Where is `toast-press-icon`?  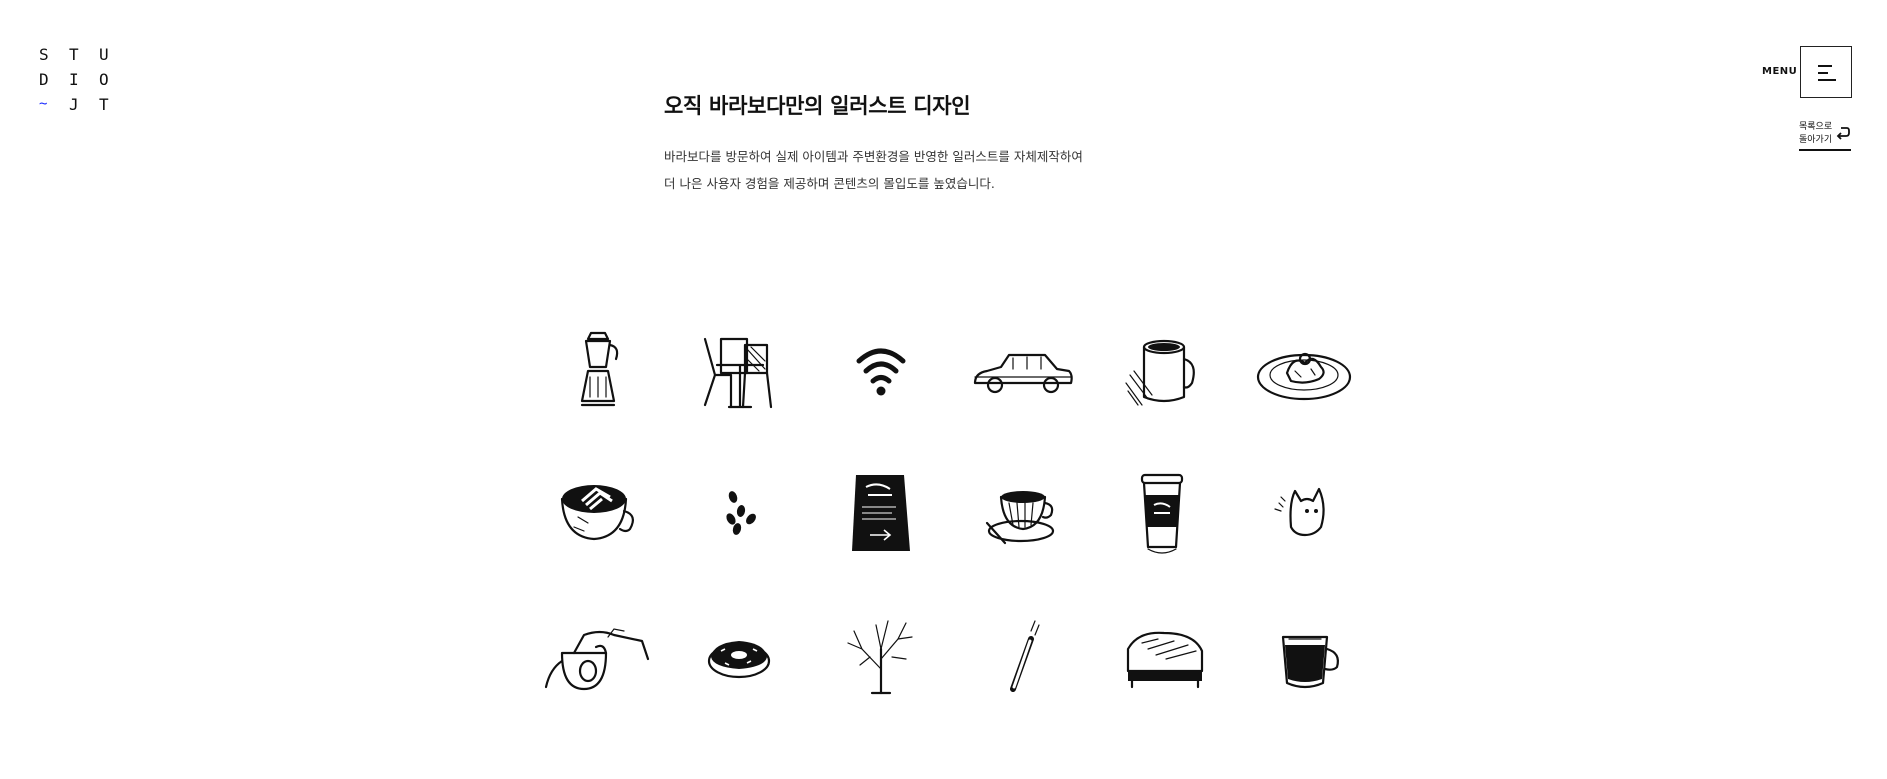
toast-press-icon is located at coordinates (1164, 660).